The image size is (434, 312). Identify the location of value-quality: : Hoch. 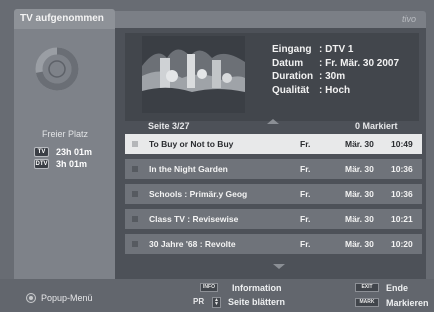
(335, 90).